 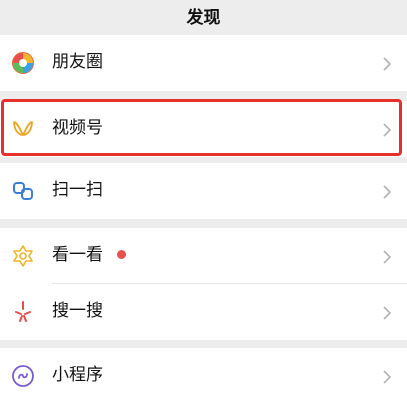 What do you see at coordinates (23, 191) in the screenshot?
I see `scan-icon` at bounding box center [23, 191].